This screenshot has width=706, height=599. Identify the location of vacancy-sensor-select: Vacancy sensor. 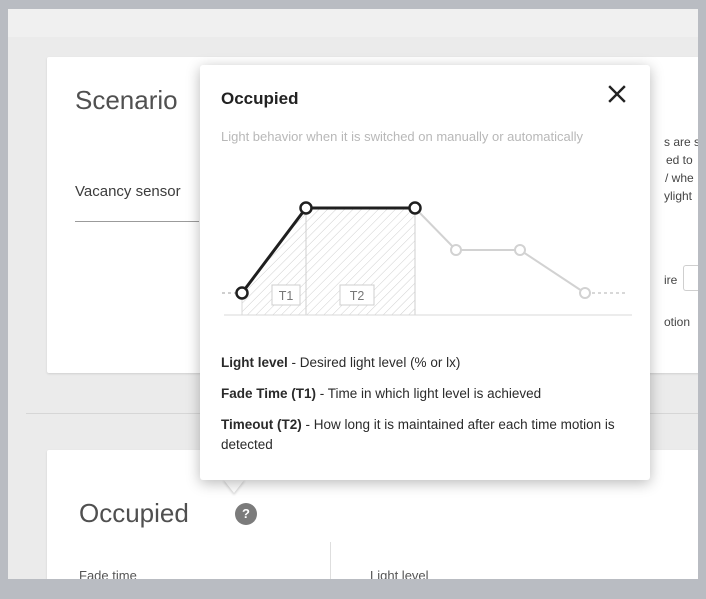
(128, 191).